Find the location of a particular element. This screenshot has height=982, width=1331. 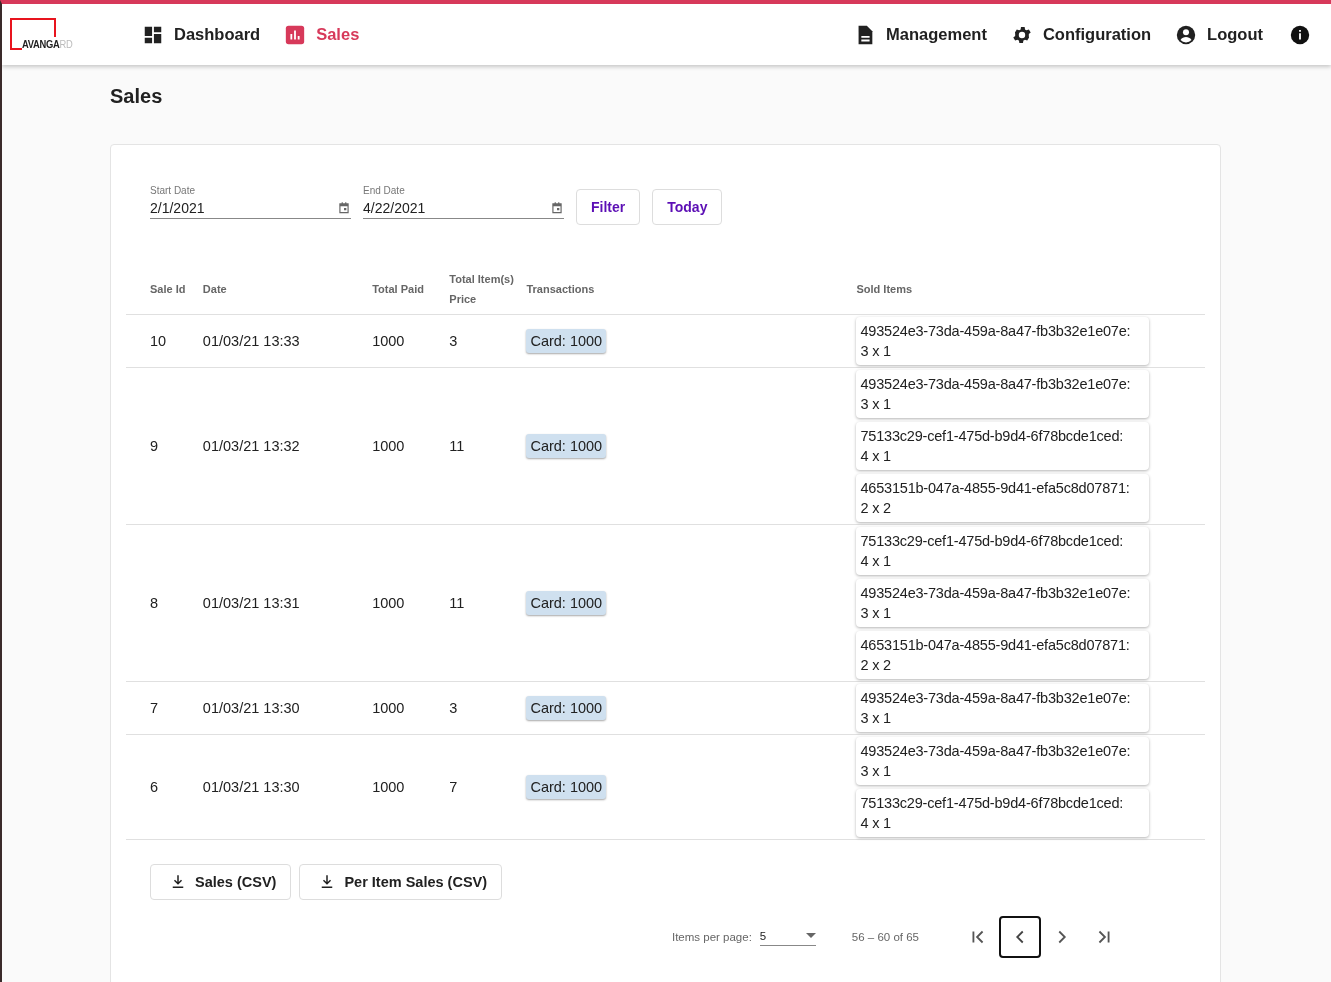

table-cell: 01/03/21 13:33 is located at coordinates (251, 341).